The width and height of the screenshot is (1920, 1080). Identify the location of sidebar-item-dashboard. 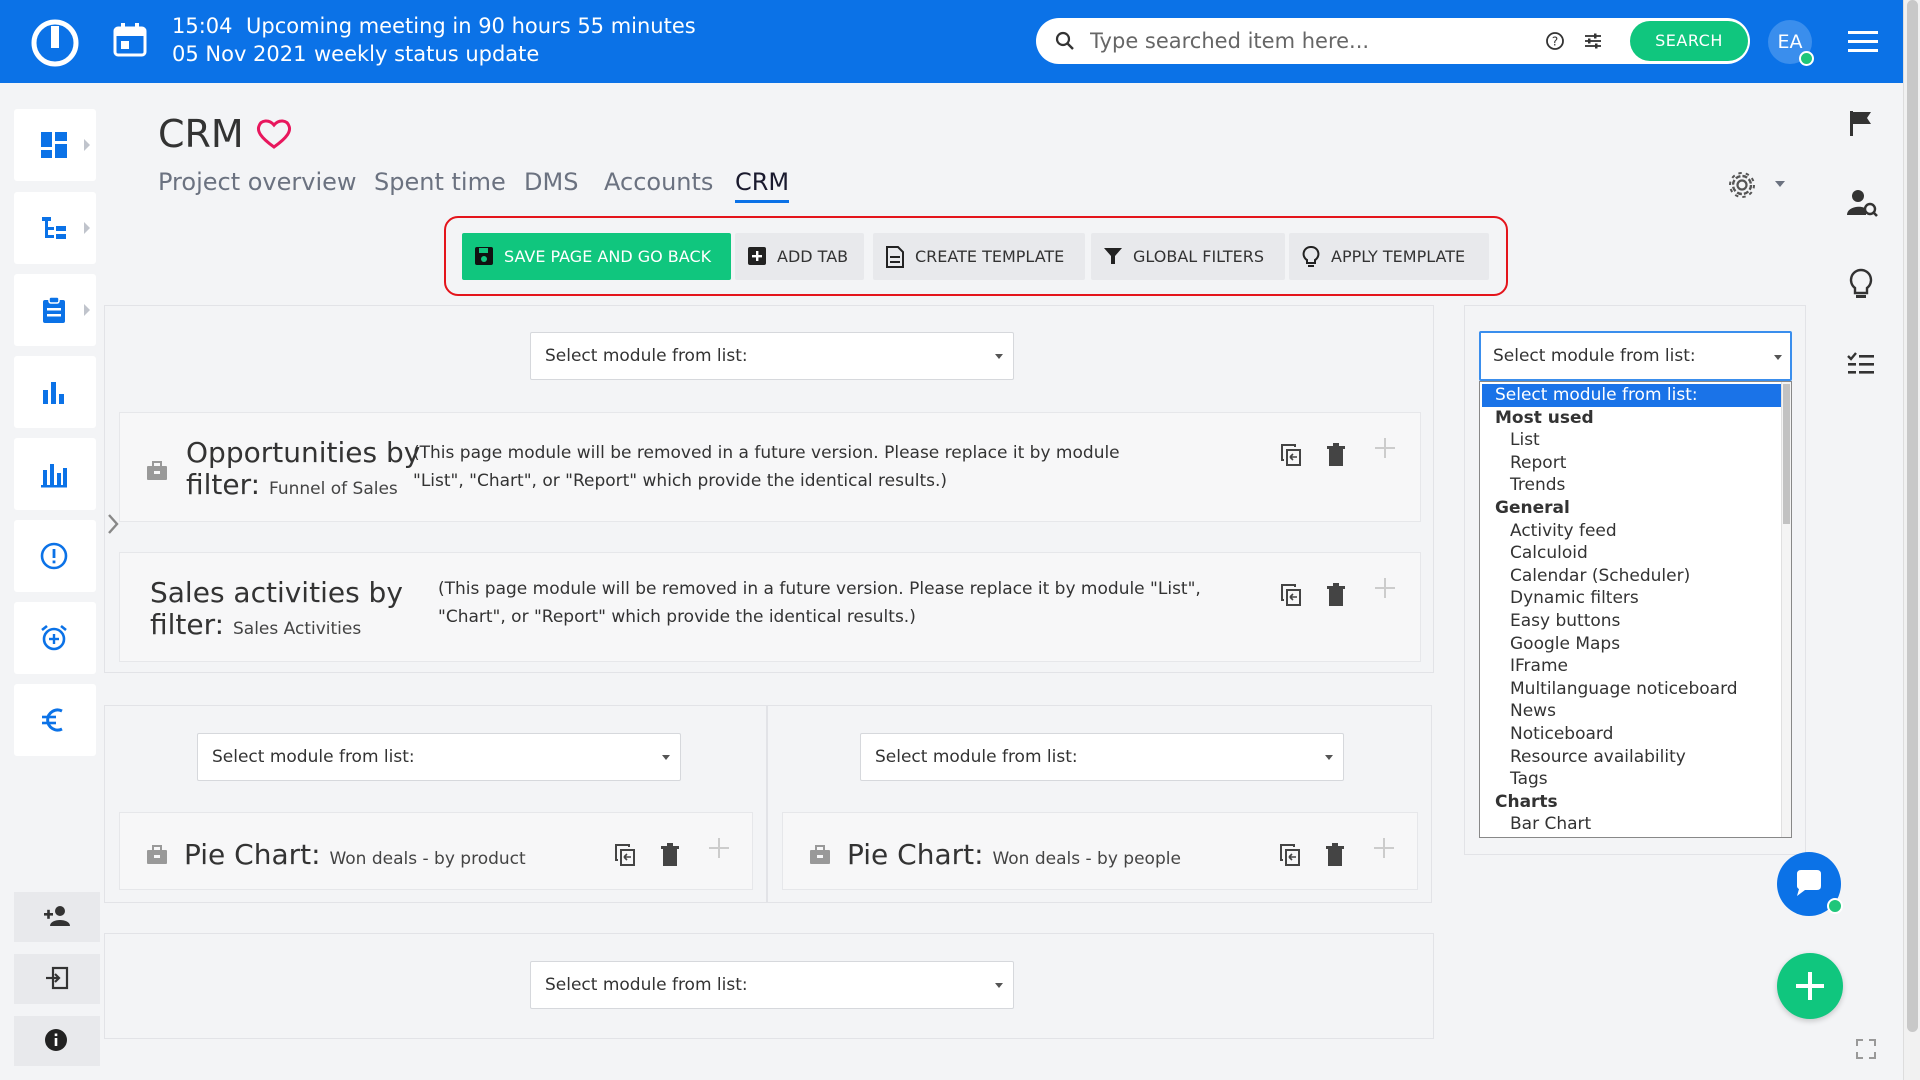
(55, 145).